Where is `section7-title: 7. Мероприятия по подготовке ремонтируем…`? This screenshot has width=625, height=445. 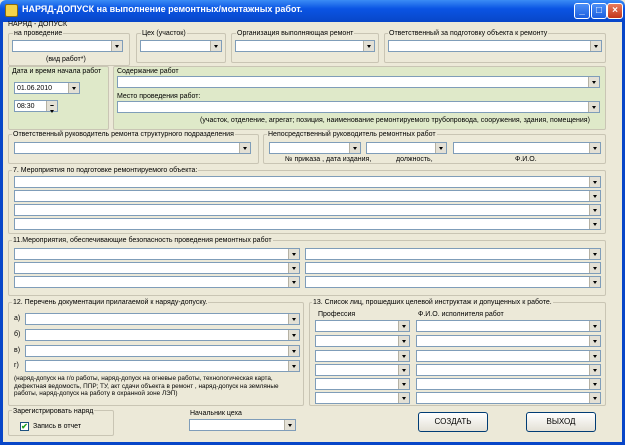 section7-title: 7. Мероприятия по подготовке ремонтируем… is located at coordinates (105, 171).